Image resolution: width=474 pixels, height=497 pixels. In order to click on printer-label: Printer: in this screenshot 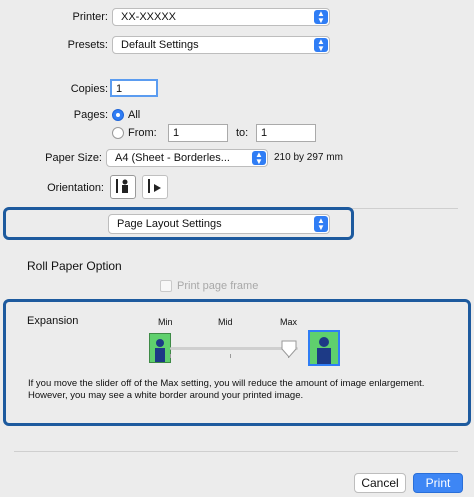, I will do `click(90, 17)`.